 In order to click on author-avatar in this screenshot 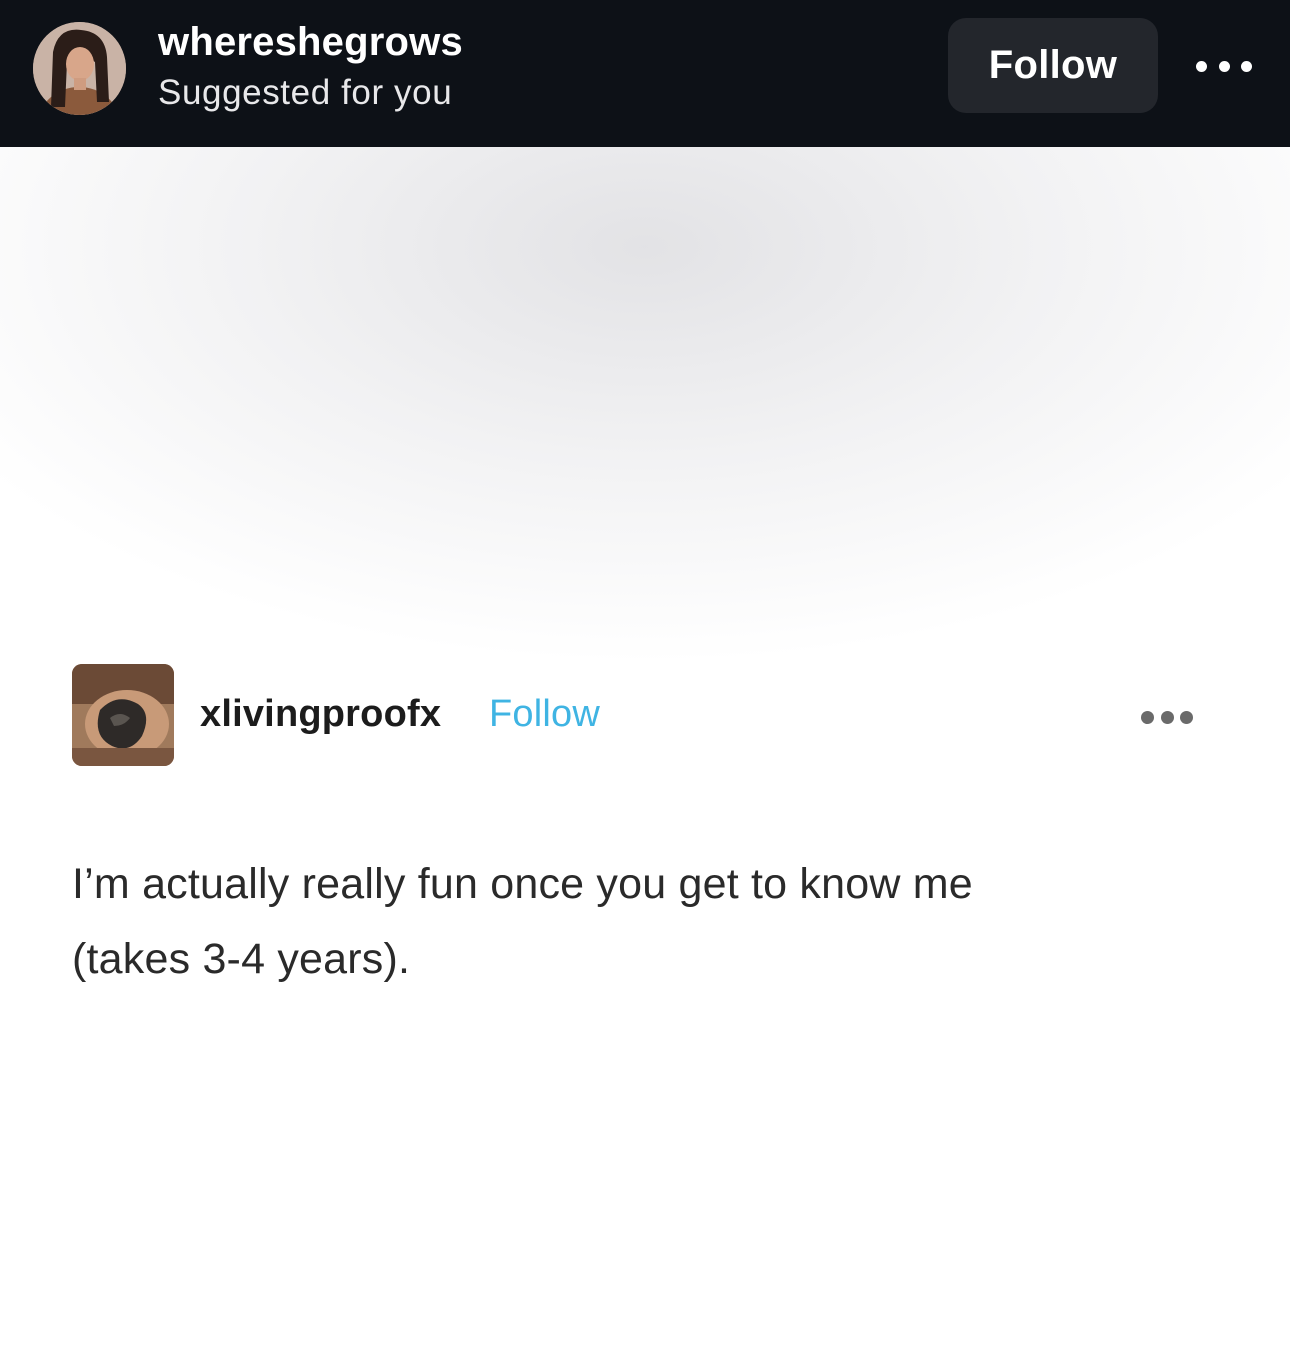, I will do `click(123, 715)`.